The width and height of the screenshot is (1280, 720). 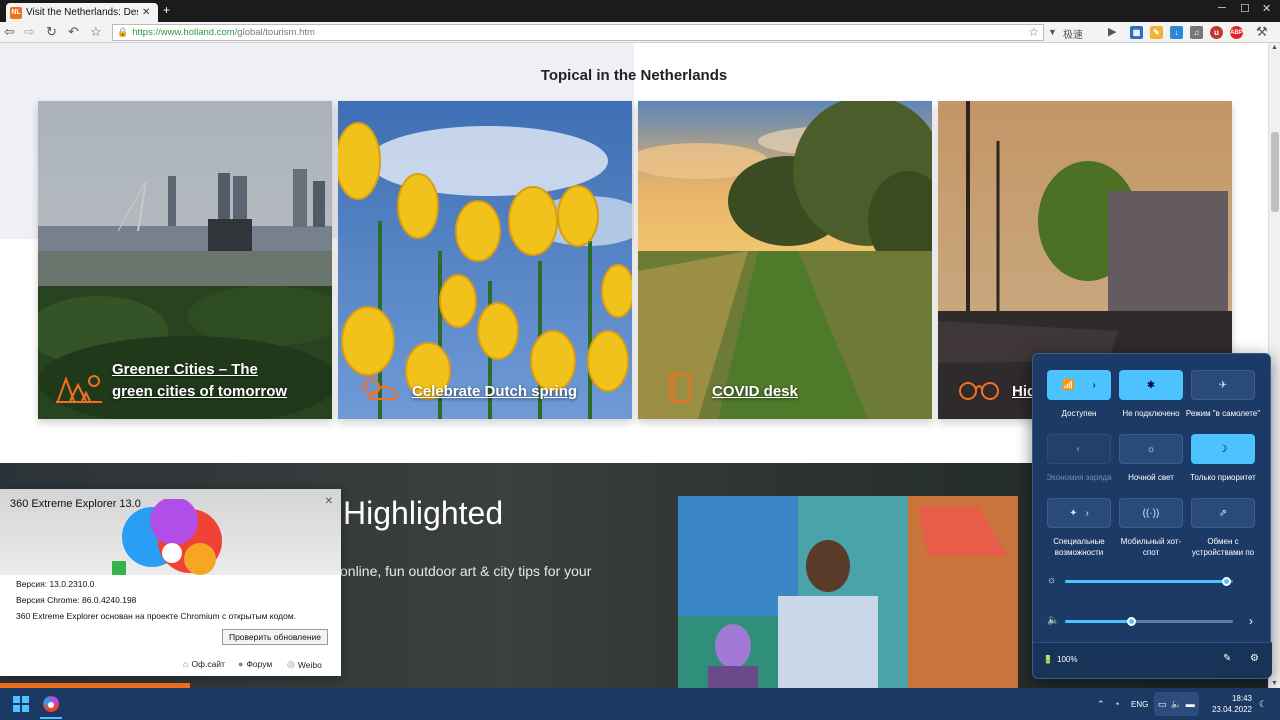 What do you see at coordinates (275, 637) in the screenshot?
I see `check-update-button: Проверить обновление` at bounding box center [275, 637].